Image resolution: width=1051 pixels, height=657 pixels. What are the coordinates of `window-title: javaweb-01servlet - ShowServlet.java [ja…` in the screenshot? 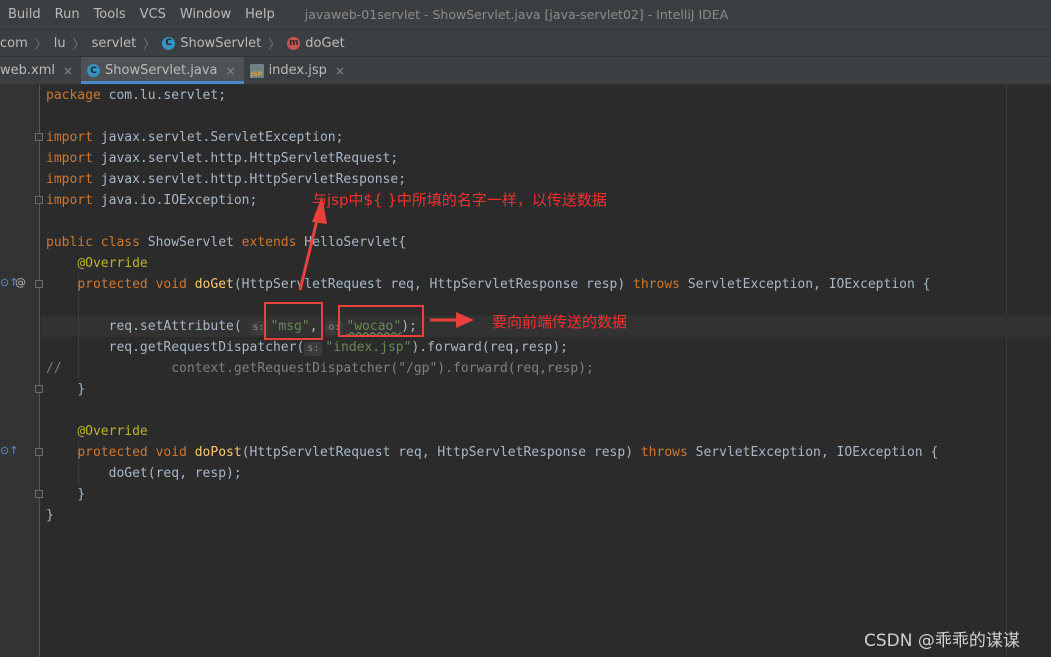 It's located at (516, 14).